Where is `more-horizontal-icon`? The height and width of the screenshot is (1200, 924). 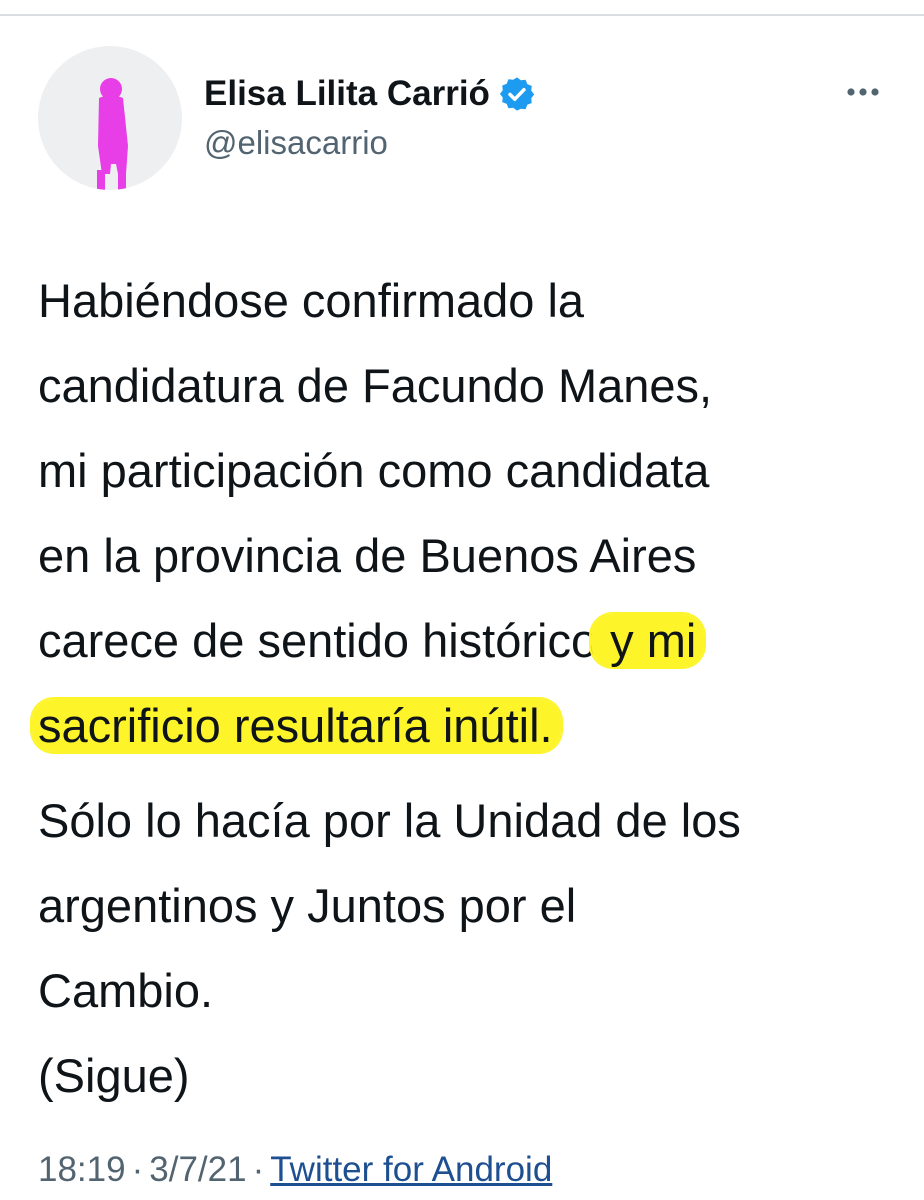
more-horizontal-icon is located at coordinates (863, 92).